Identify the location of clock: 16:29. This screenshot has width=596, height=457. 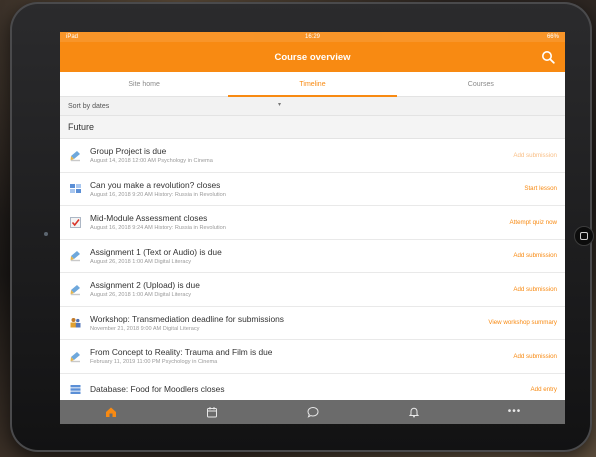
(312, 37).